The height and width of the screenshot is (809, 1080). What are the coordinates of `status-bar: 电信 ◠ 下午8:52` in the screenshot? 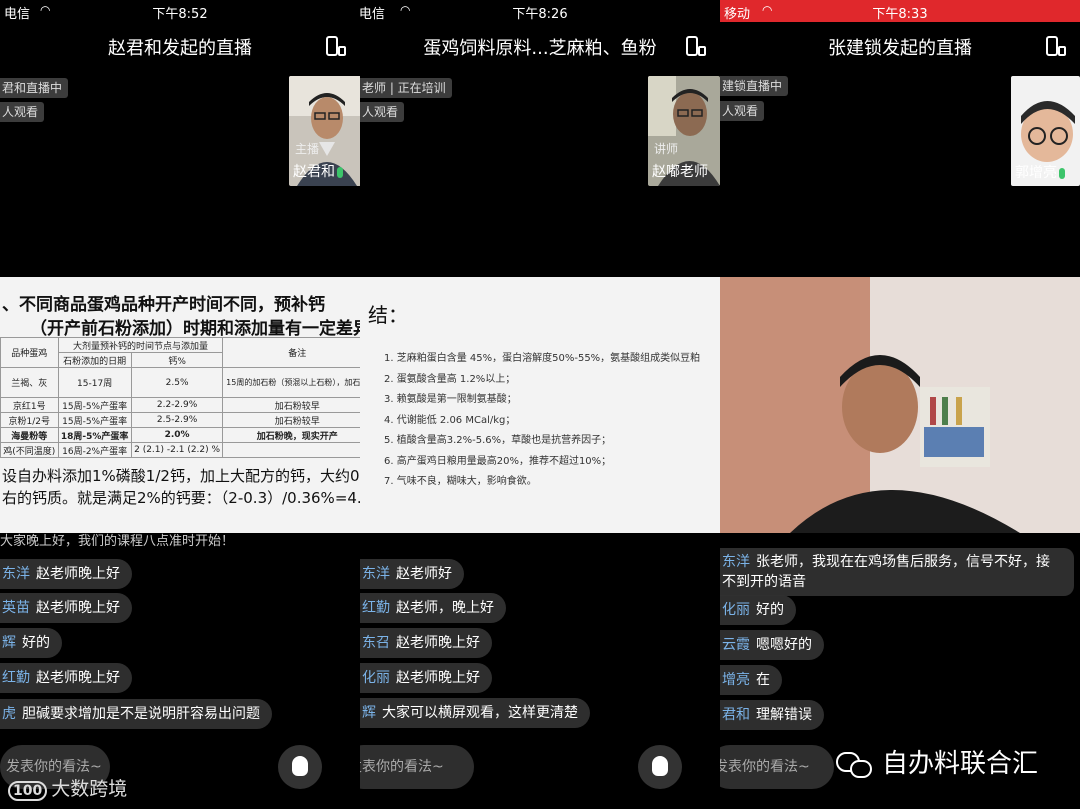 It's located at (180, 11).